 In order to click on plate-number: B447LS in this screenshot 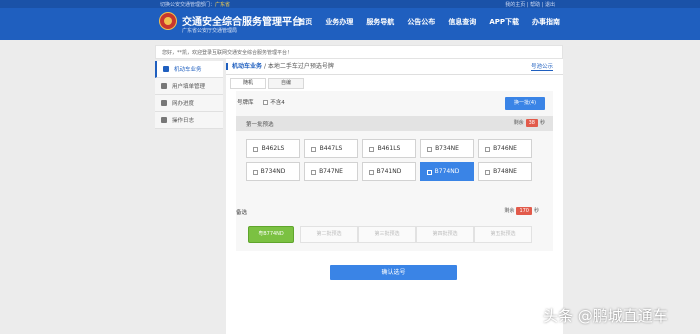, I will do `click(331, 148)`.